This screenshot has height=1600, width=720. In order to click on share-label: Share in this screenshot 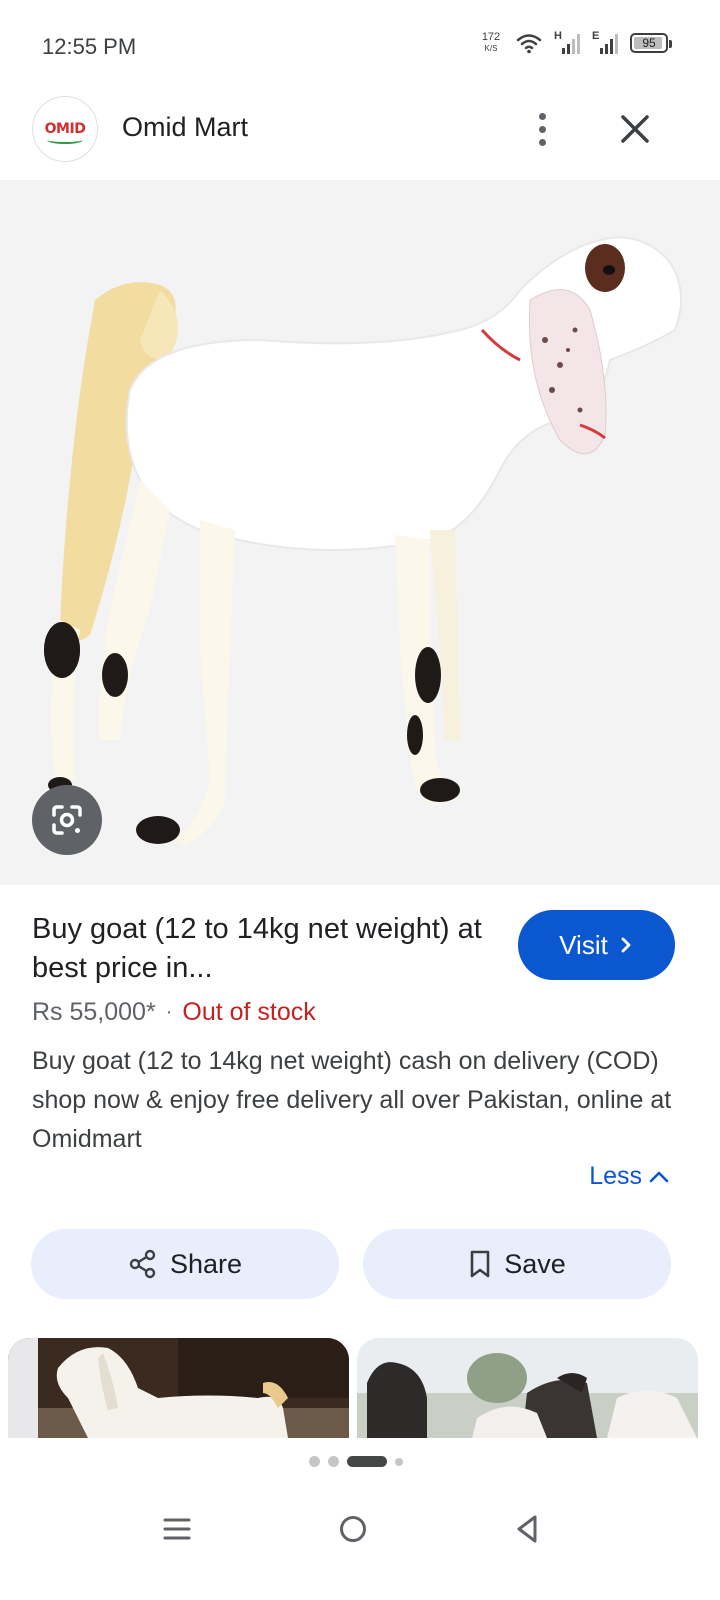, I will do `click(206, 1263)`.